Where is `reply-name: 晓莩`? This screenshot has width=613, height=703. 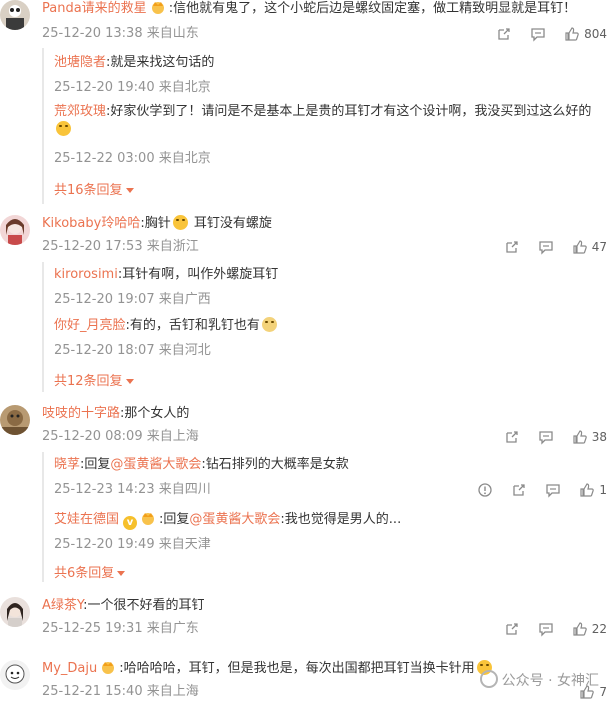 reply-name: 晓莩 is located at coordinates (67, 464).